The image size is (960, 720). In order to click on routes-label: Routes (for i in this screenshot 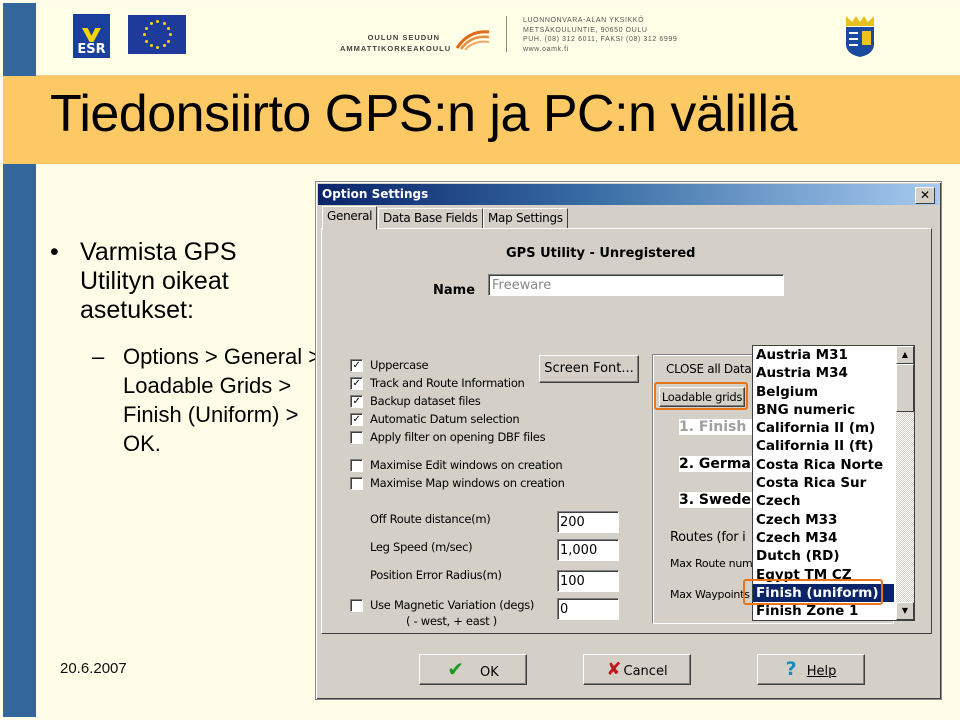, I will do `click(708, 537)`.